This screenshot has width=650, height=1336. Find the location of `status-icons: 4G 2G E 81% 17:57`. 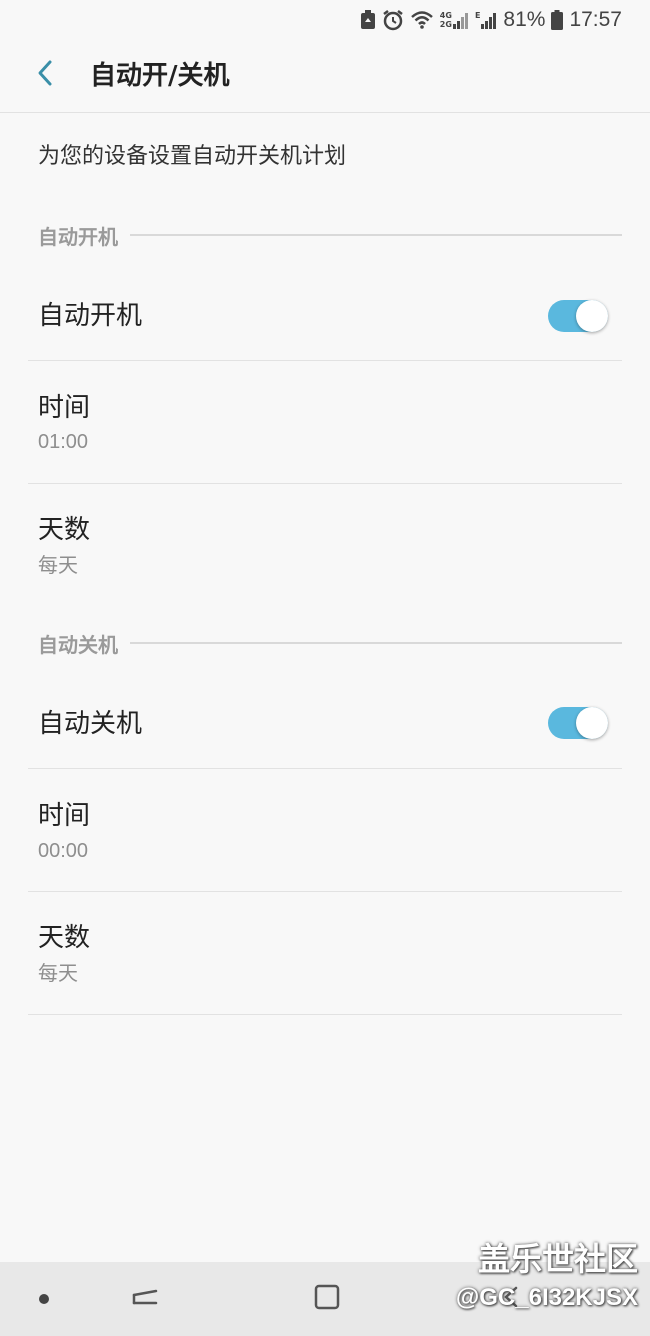

status-icons: 4G 2G E 81% 17:57 is located at coordinates (491, 20).